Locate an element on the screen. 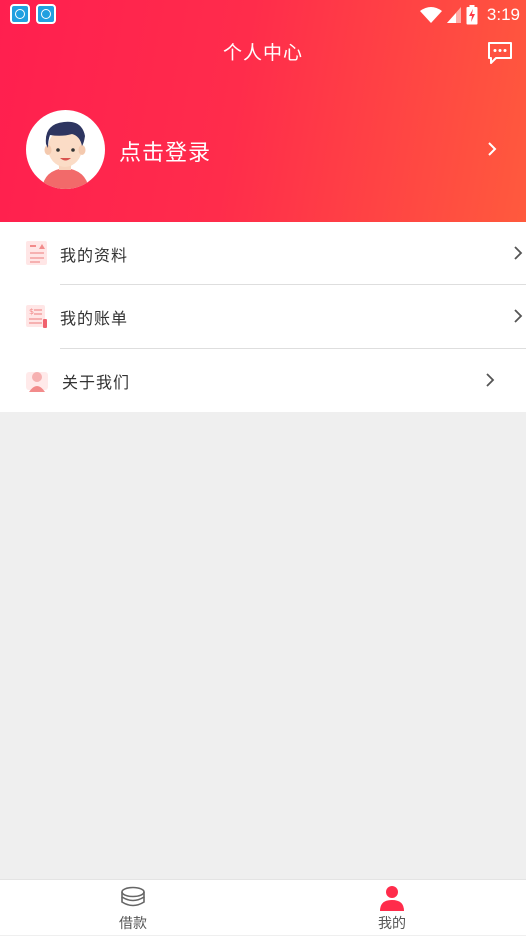 This screenshot has height=936, width=526. wifi-icon is located at coordinates (430, 15).